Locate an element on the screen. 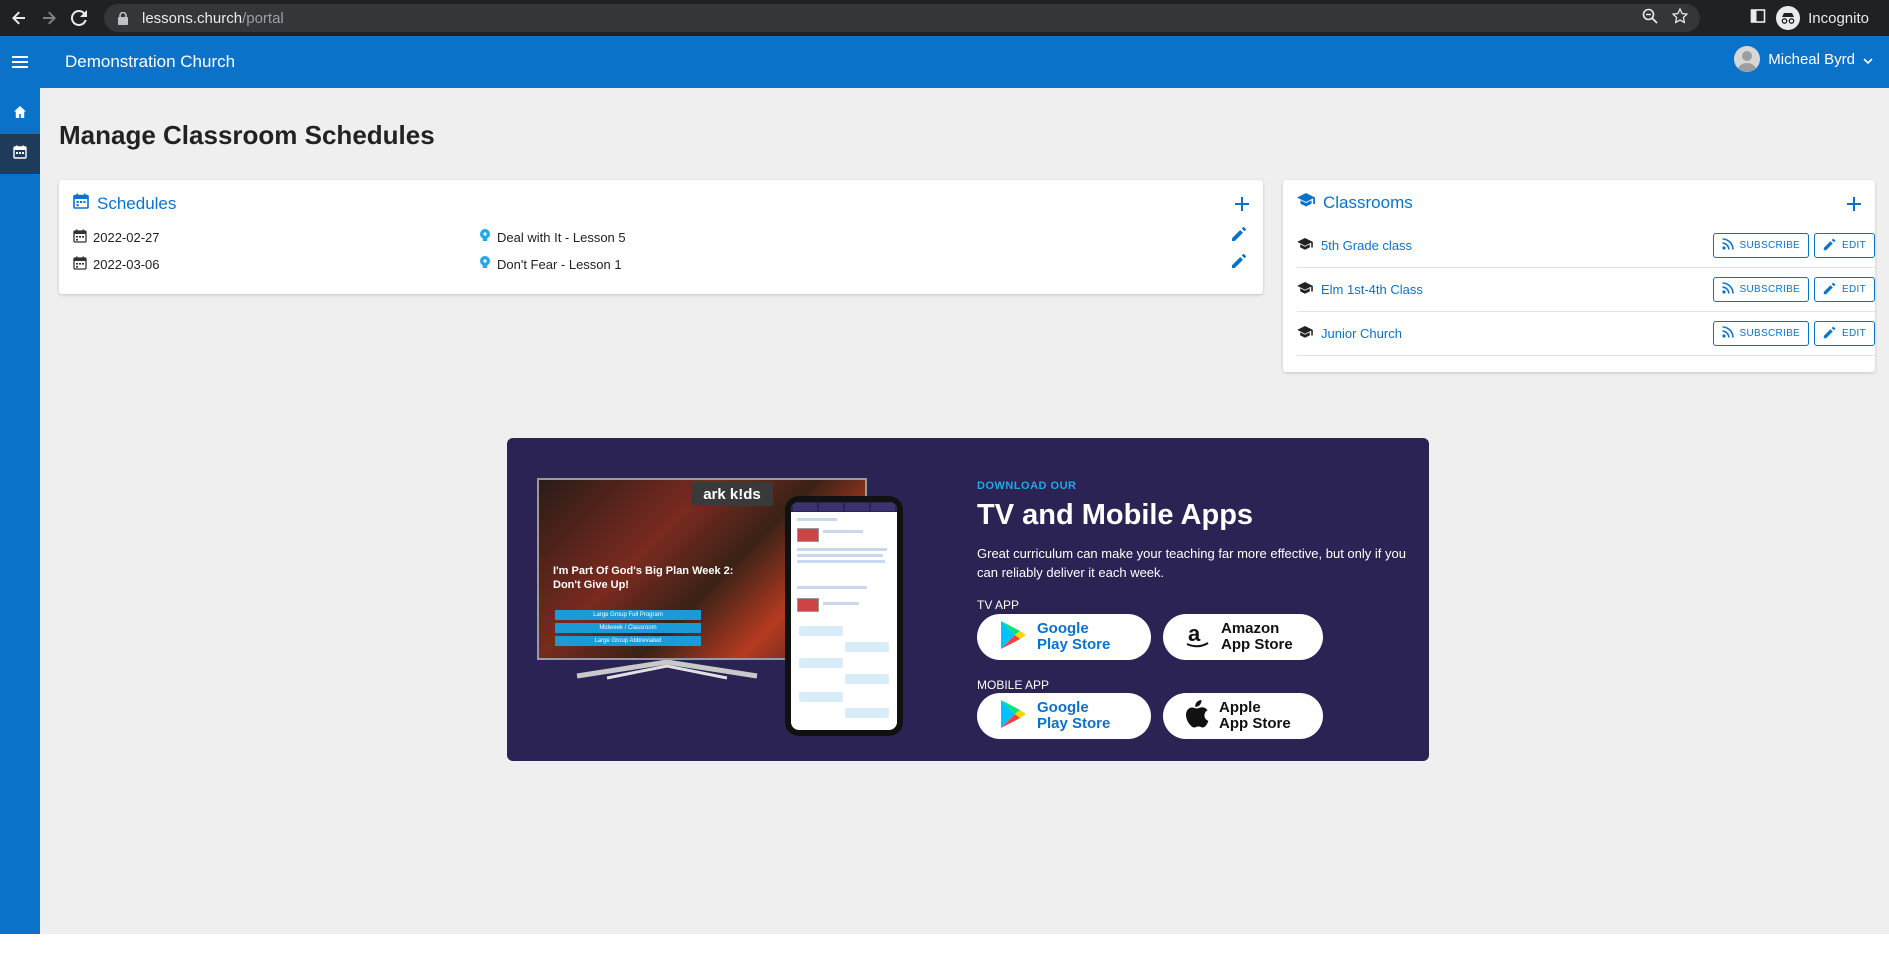 This screenshot has height=972, width=1889. back-icon is located at coordinates (19, 18).